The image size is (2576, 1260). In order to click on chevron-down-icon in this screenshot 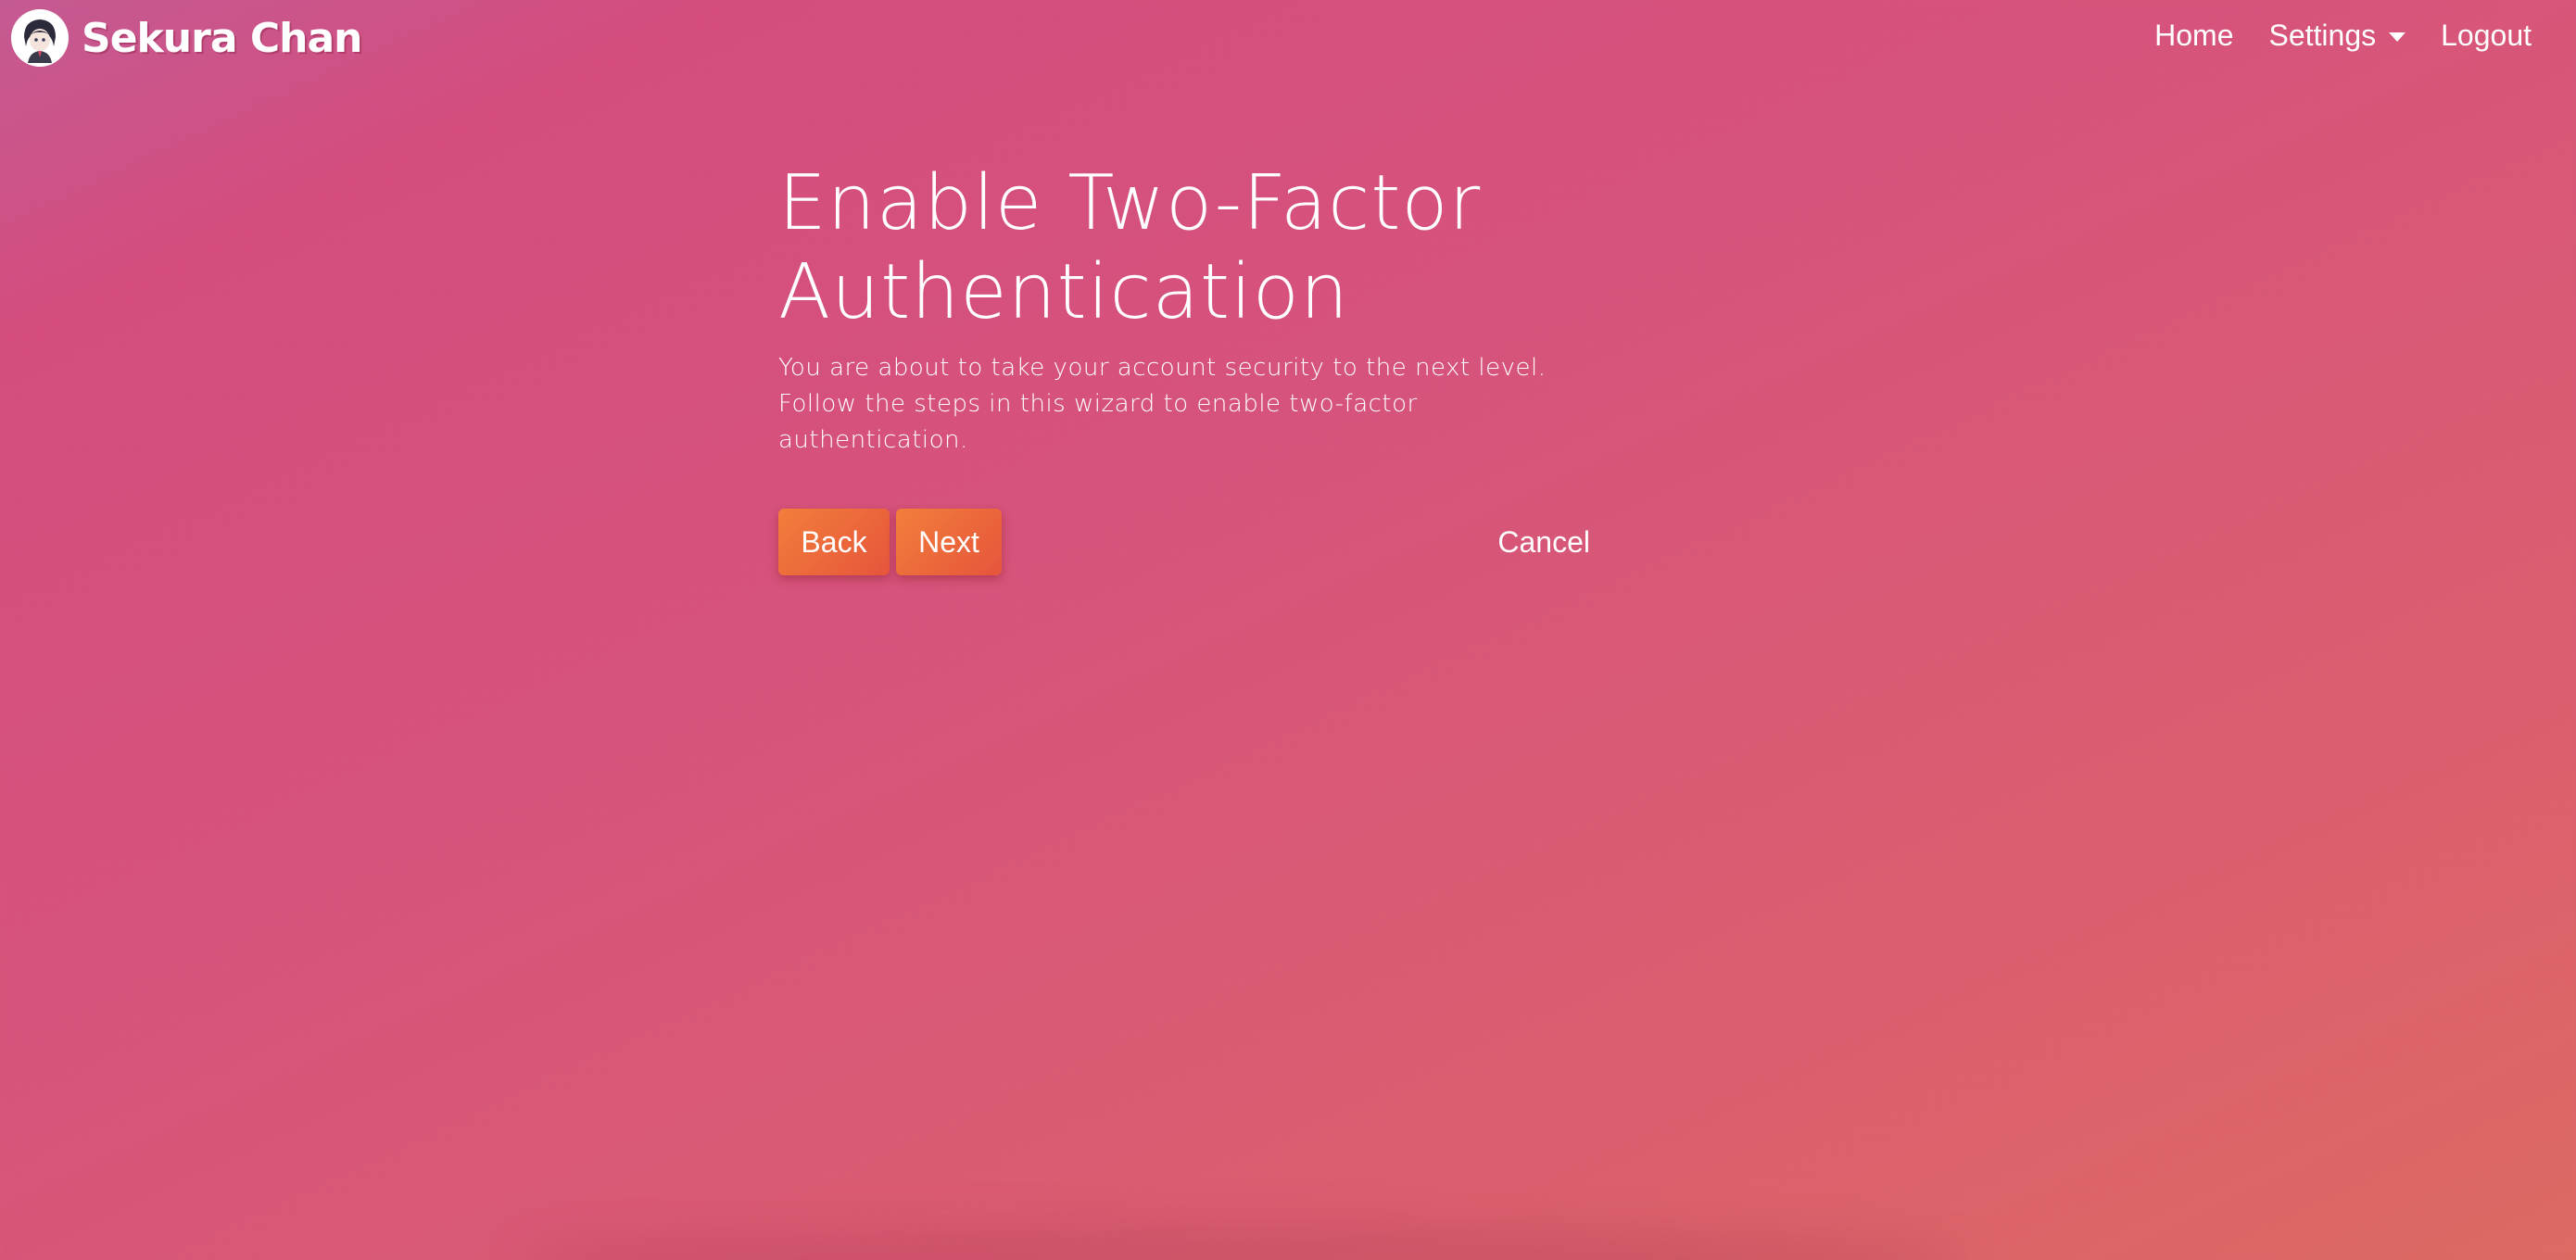, I will do `click(2398, 37)`.